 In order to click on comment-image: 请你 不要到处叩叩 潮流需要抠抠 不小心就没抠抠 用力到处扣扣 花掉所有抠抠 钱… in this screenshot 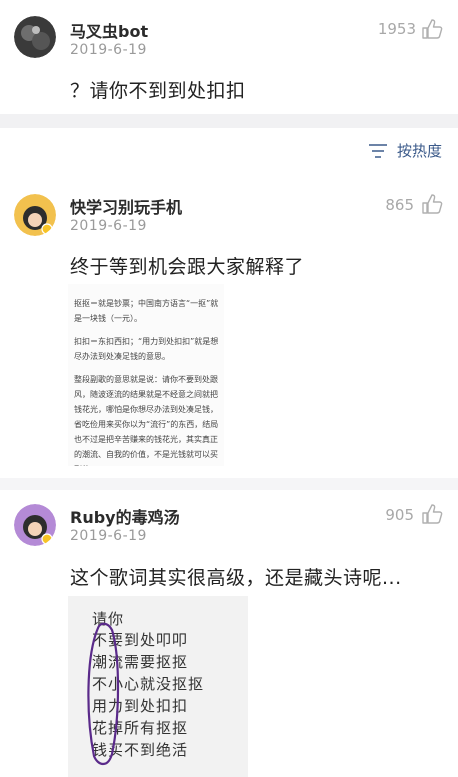, I will do `click(158, 686)`.